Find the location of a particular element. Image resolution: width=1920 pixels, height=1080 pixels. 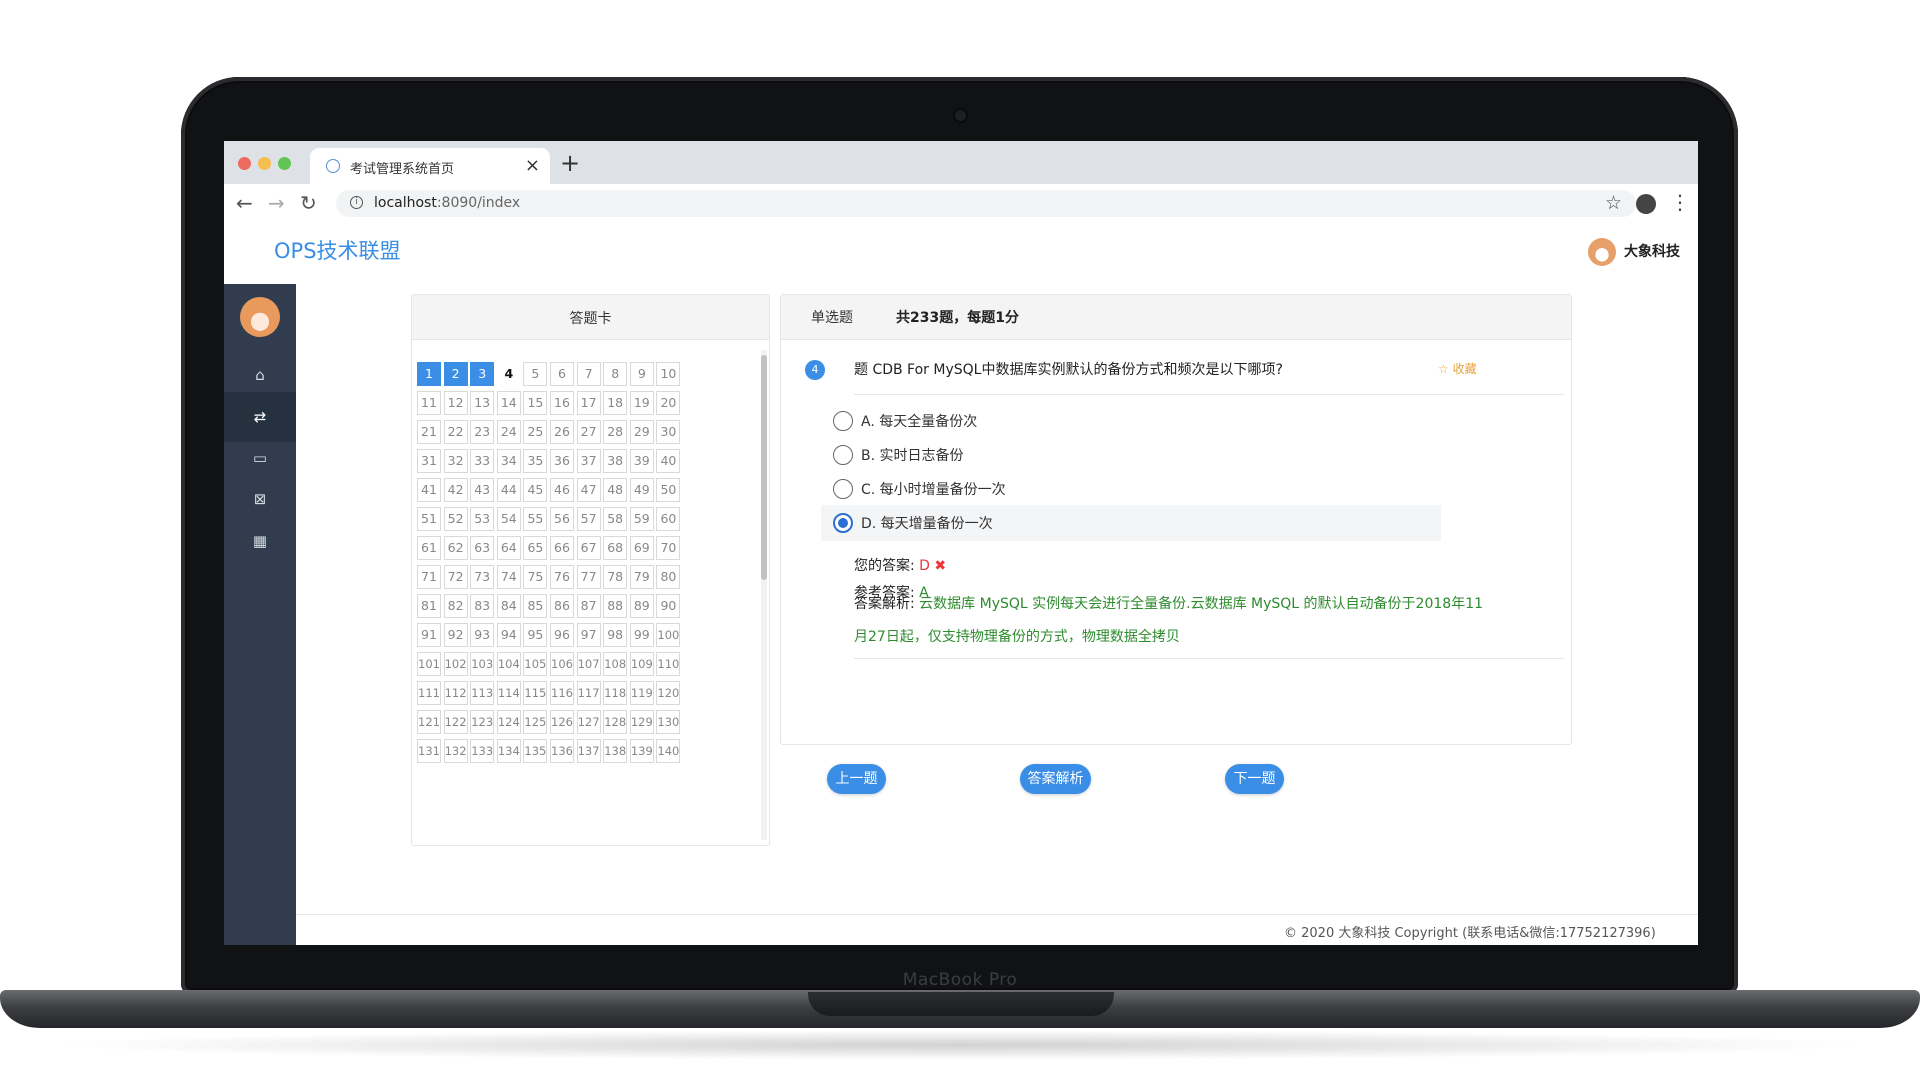

radio-c is located at coordinates (843, 489).